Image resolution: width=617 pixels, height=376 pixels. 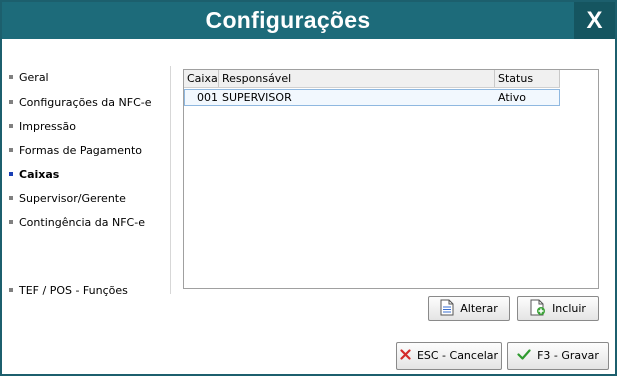 I want to click on sidebar-item-contingencia-nfce: Contingência da NFC-e, so click(x=77, y=223).